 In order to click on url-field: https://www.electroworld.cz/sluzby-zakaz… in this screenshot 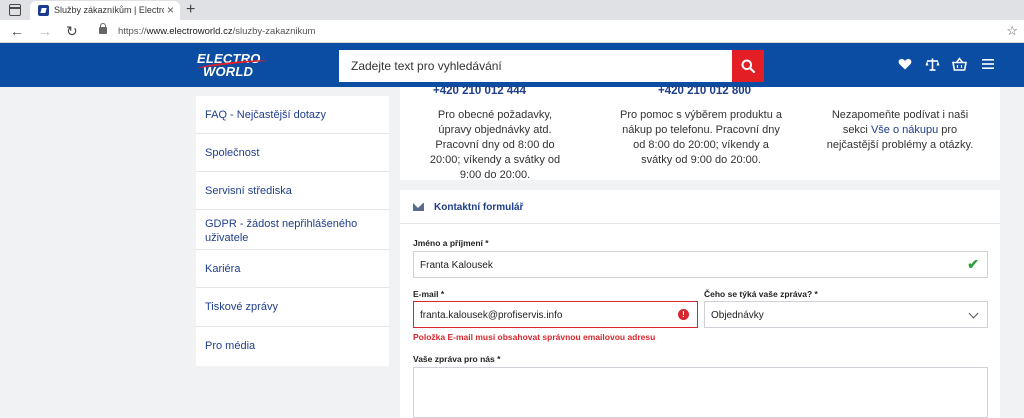, I will do `click(216, 31)`.